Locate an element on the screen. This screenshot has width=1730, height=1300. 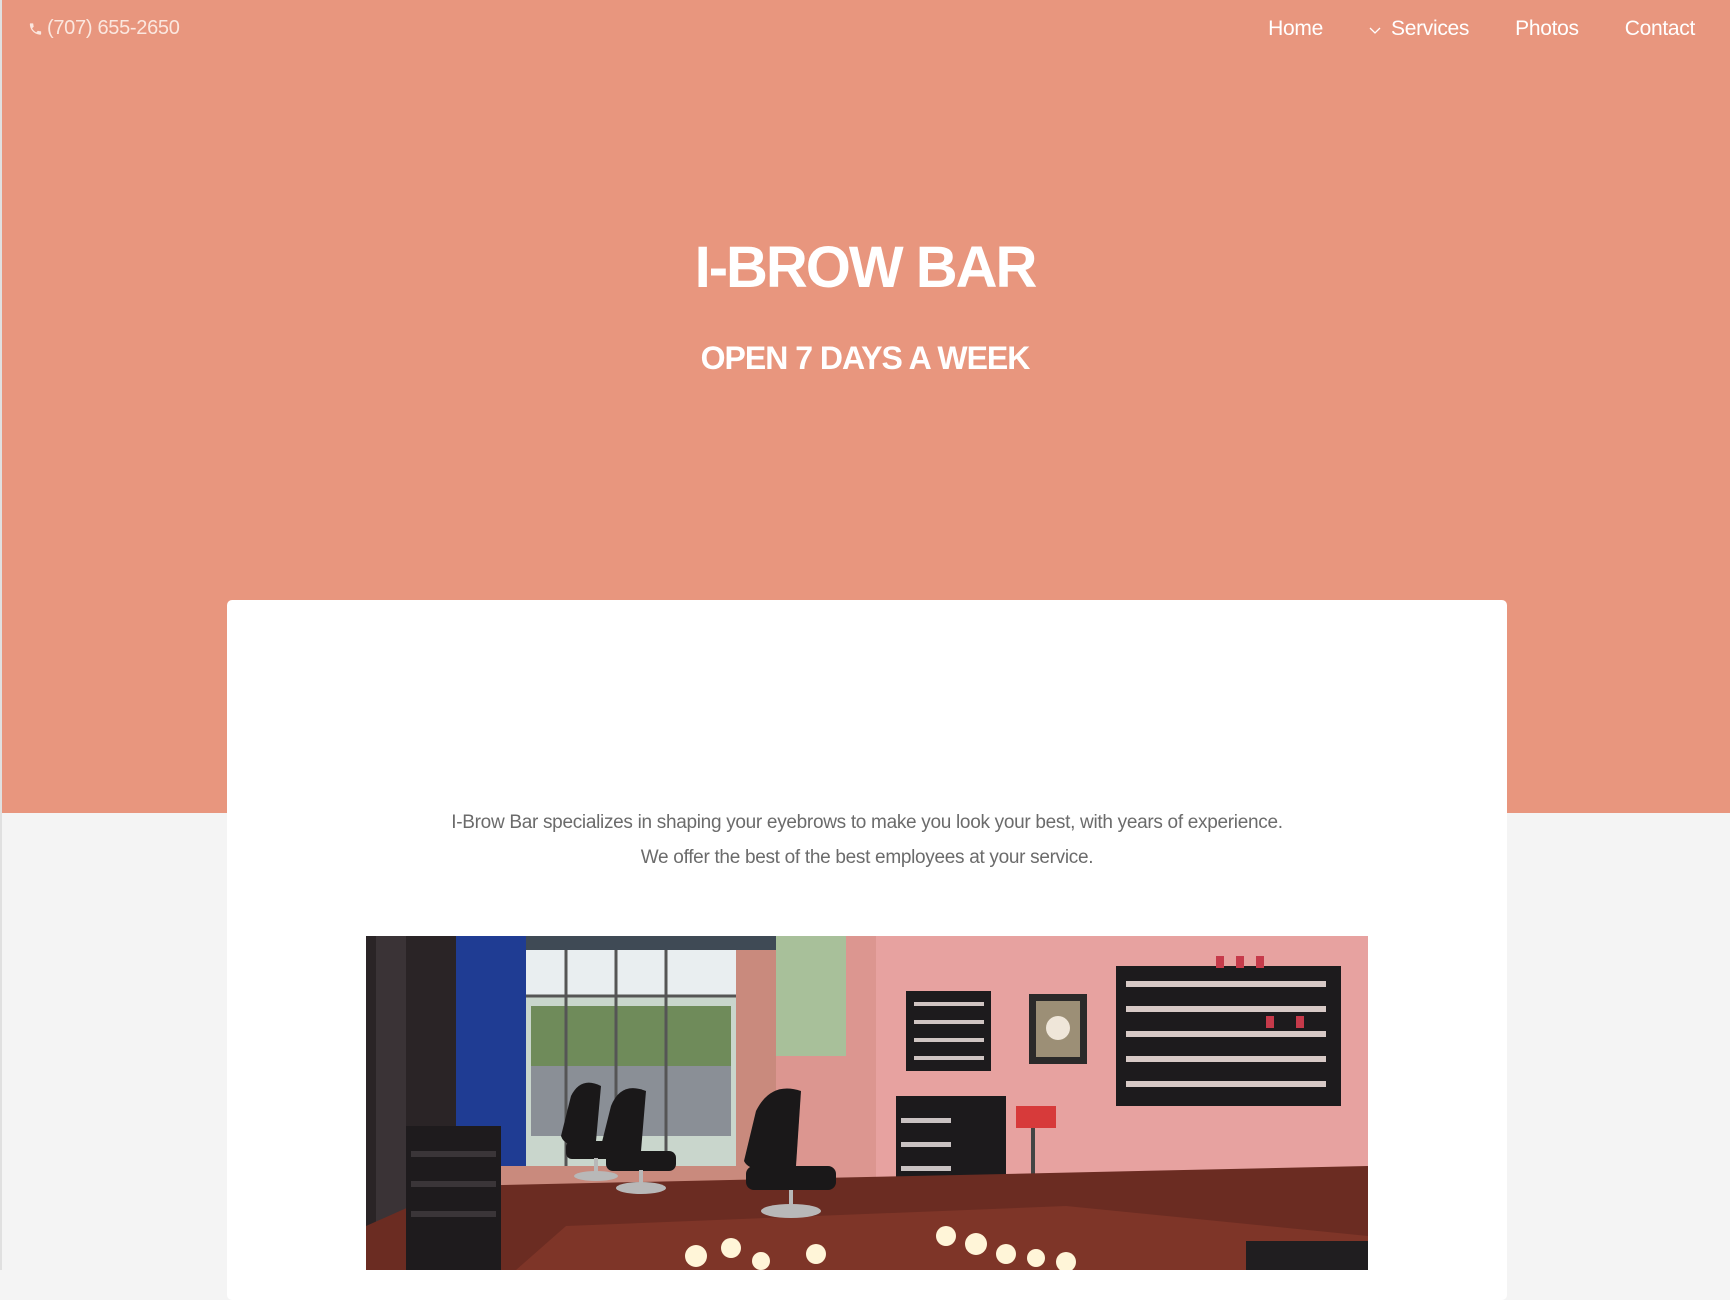
nav-services-label: Services is located at coordinates (1430, 28).